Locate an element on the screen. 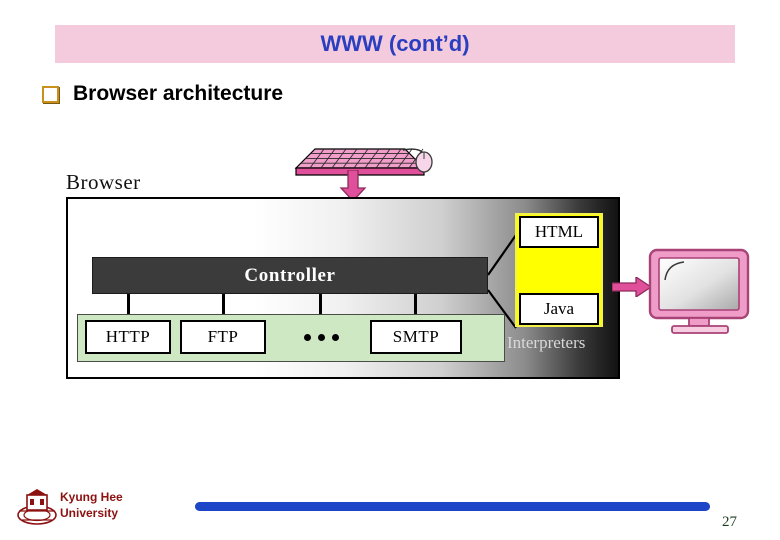  controller-block: Controller is located at coordinates (290, 275).